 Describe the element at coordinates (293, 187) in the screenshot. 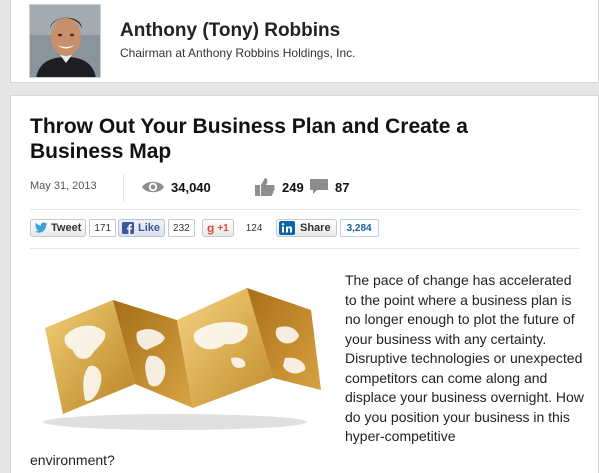

I see `likes-count: 249` at that location.